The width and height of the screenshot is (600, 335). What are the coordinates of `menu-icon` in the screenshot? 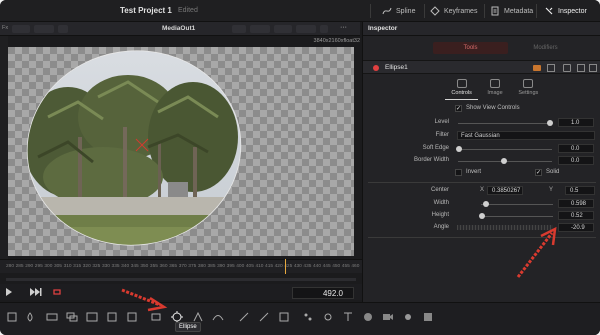 It's located at (593, 68).